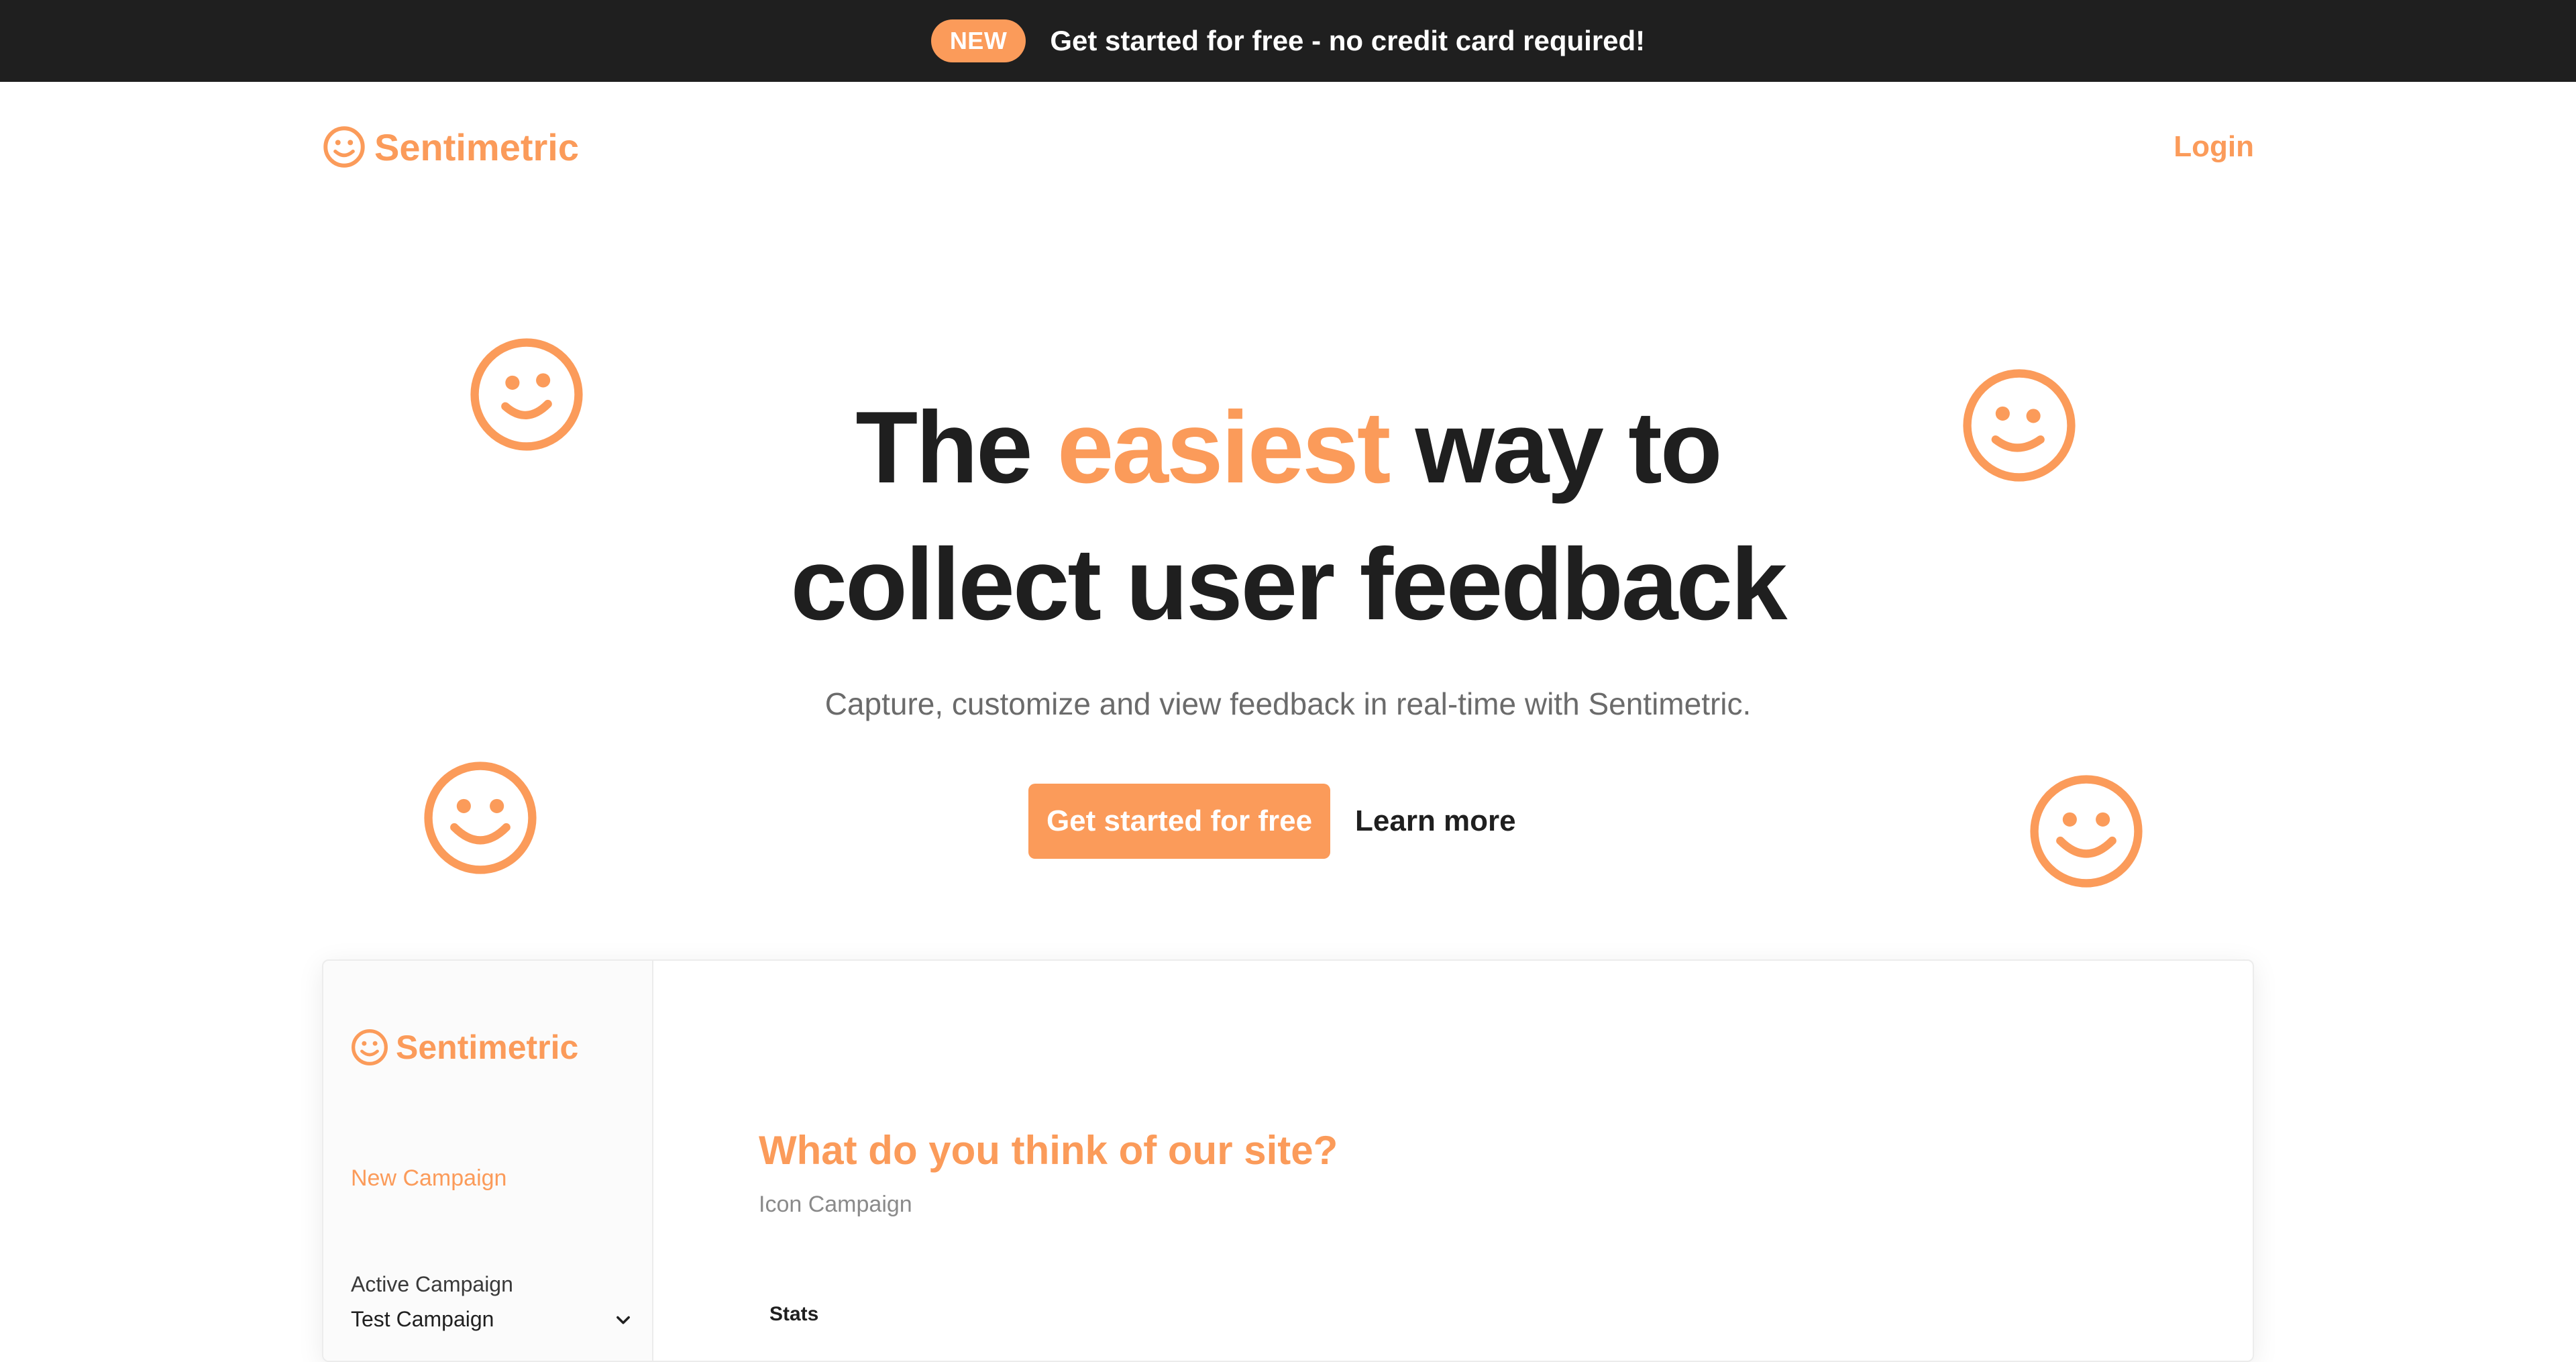 Image resolution: width=2576 pixels, height=1362 pixels. What do you see at coordinates (956, 448) in the screenshot?
I see `hero-title-prefix: The` at bounding box center [956, 448].